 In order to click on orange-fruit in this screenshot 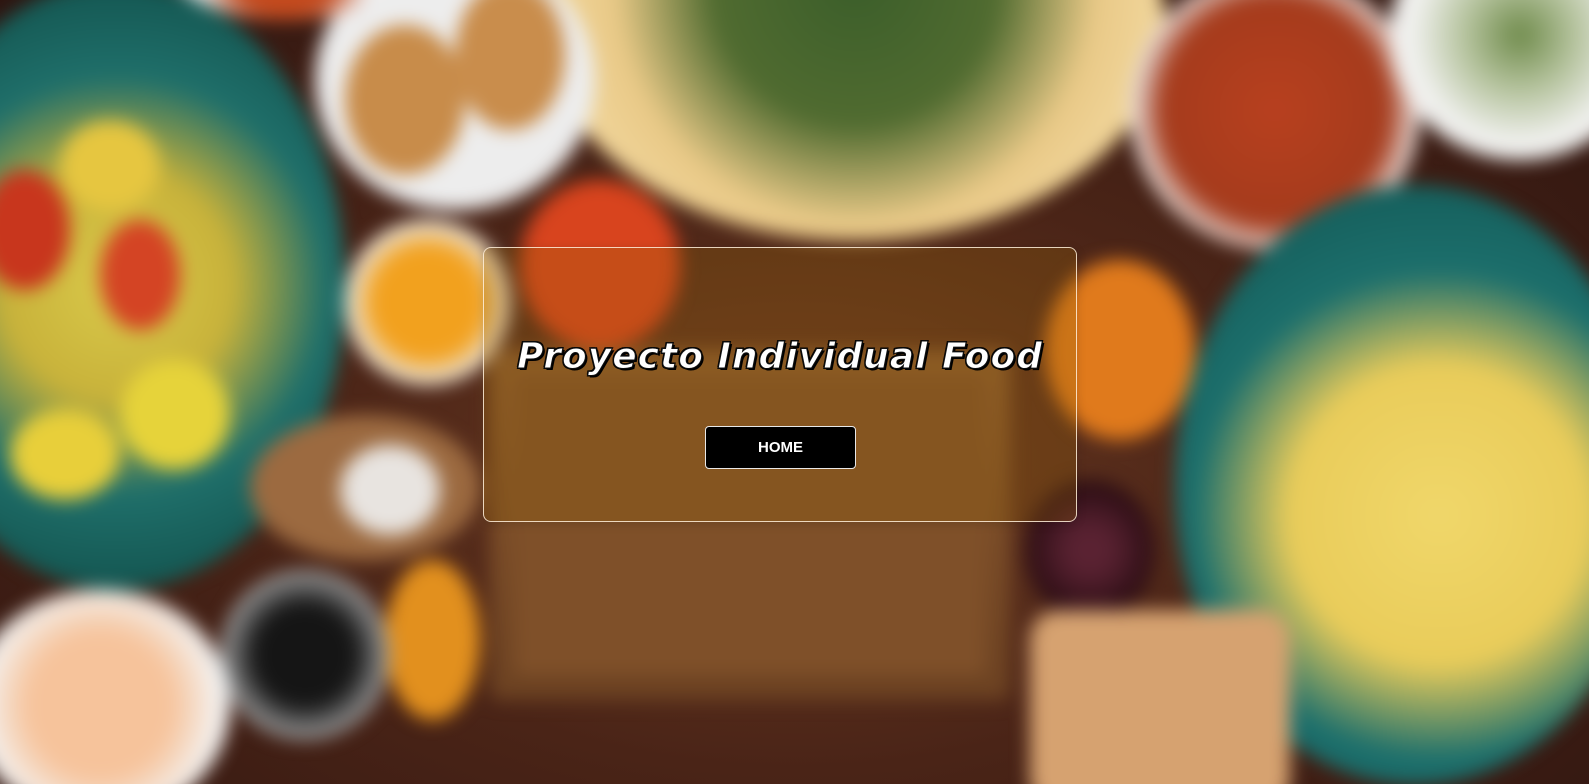, I will do `click(432, 640)`.